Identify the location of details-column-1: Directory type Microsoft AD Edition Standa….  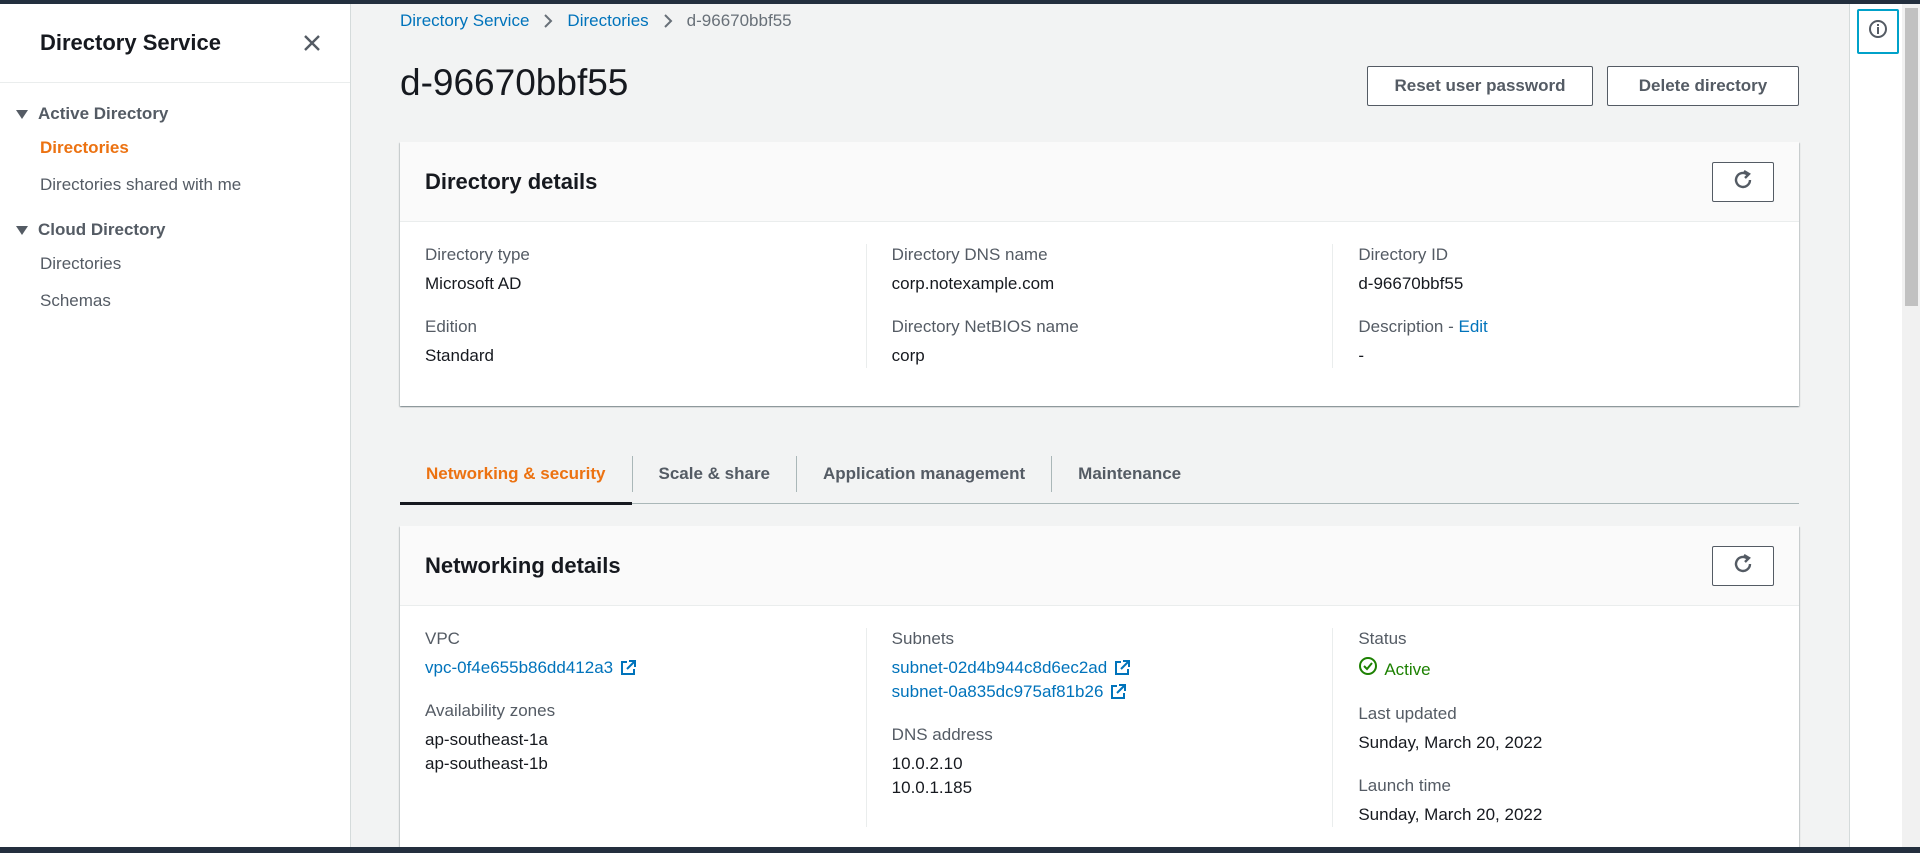
(633, 306).